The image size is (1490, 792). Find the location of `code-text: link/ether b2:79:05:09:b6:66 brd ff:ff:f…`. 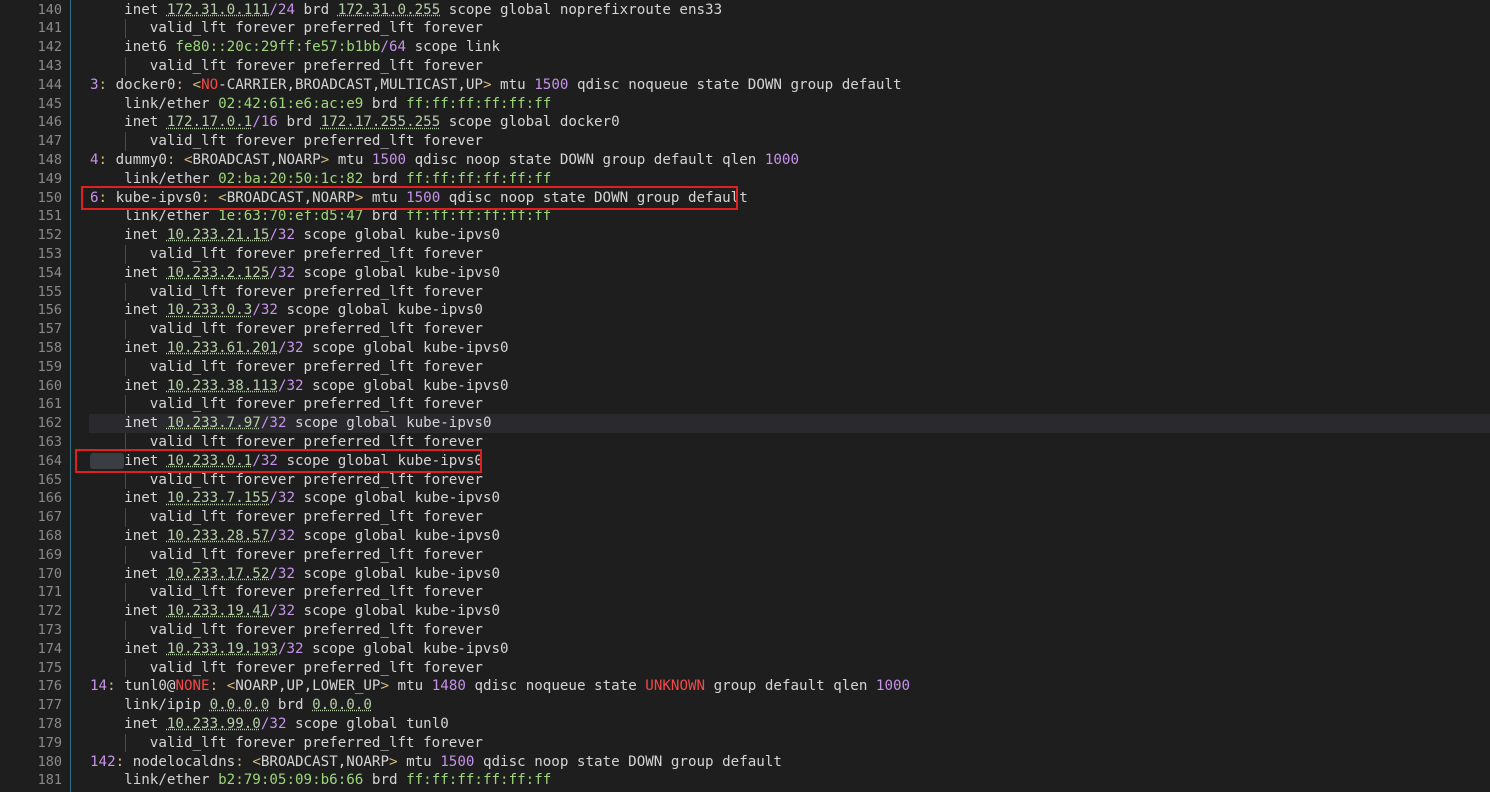

code-text: link/ether b2:79:05:09:b6:66 brd ff:ff:f… is located at coordinates (320, 780).